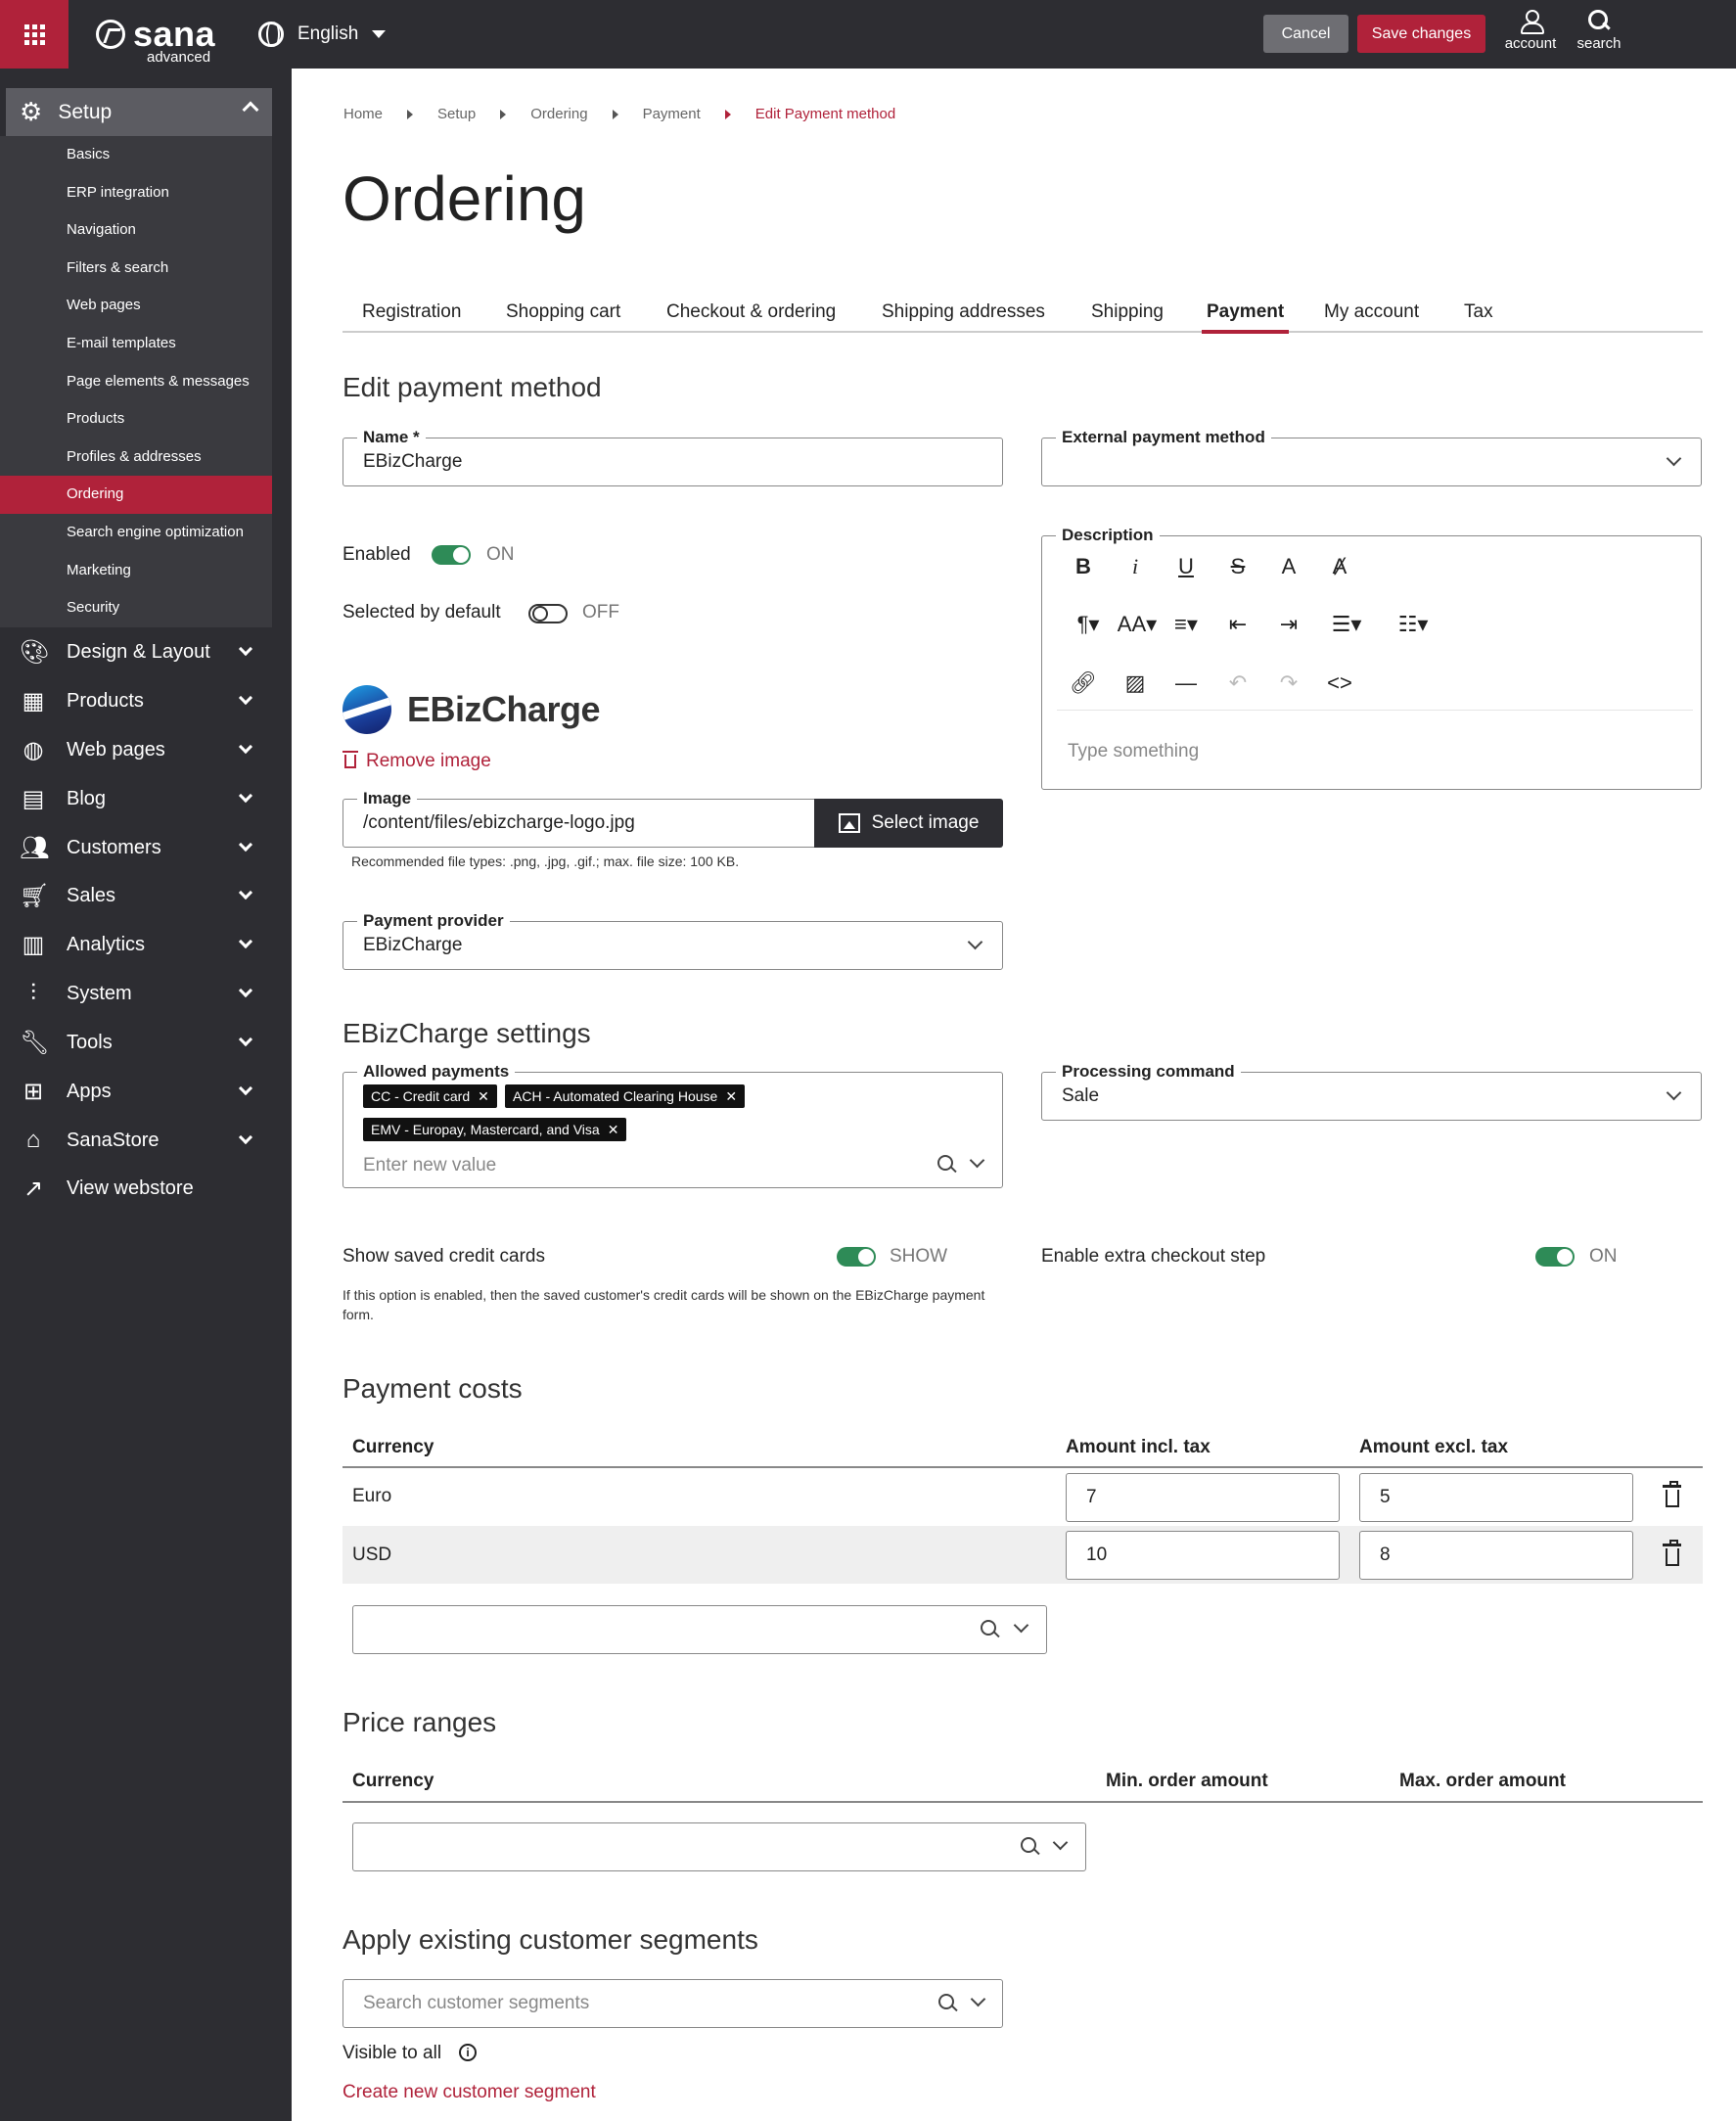 Image resolution: width=1736 pixels, height=2121 pixels. Describe the element at coordinates (139, 112) in the screenshot. I see `sidebar-section-setup: ⚙ Setup` at that location.